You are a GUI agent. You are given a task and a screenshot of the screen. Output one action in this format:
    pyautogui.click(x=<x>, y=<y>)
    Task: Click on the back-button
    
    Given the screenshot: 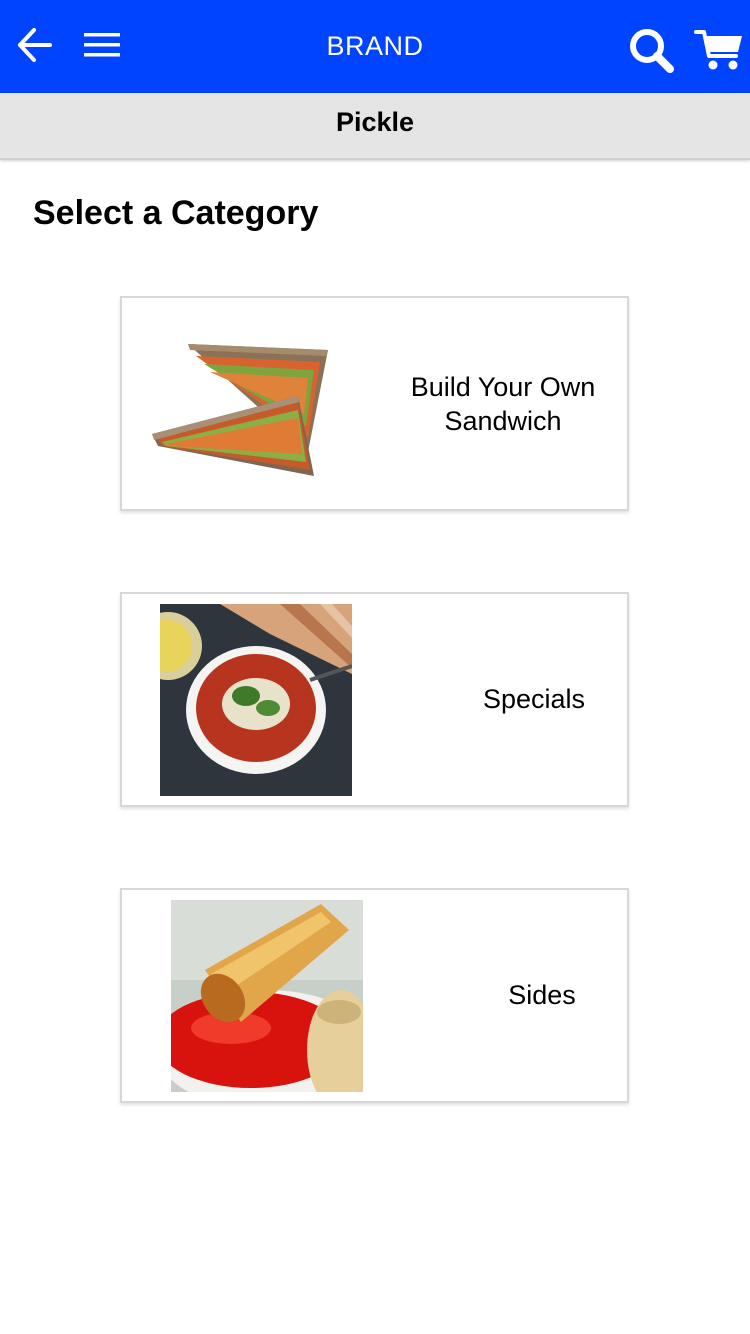 What is the action you would take?
    pyautogui.click(x=34, y=45)
    